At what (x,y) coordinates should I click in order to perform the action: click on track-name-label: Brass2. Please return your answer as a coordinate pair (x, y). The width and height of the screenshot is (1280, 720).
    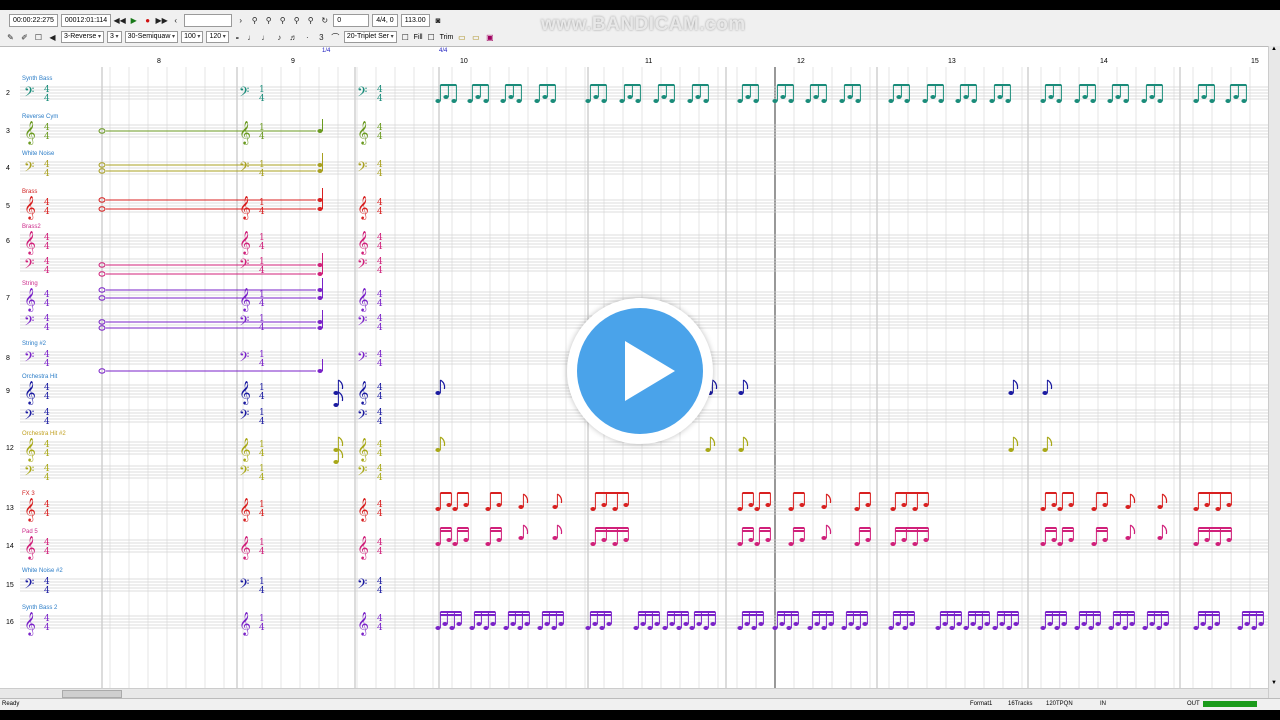
    Looking at the image, I should click on (31, 227).